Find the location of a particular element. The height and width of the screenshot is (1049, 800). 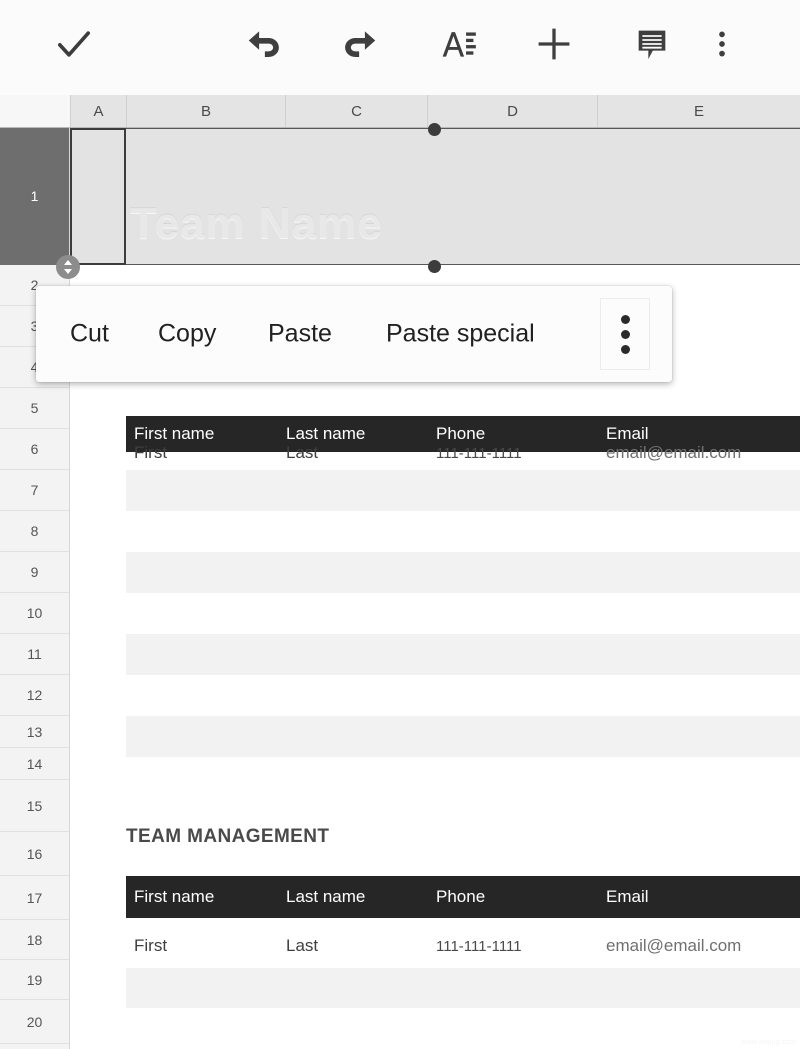

column-header-a-label: A is located at coordinates (98, 111).